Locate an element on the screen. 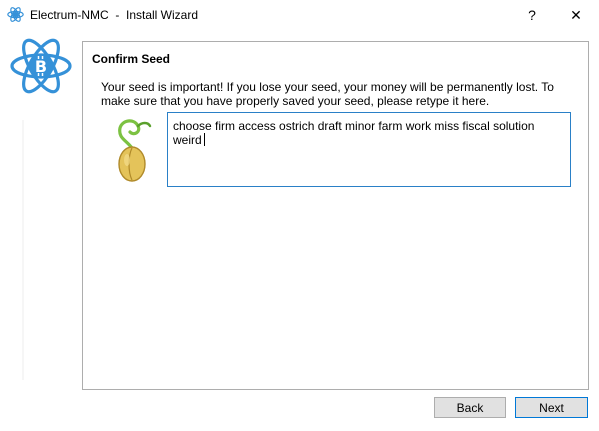 The height and width of the screenshot is (431, 599). next-button: Next is located at coordinates (551, 407).